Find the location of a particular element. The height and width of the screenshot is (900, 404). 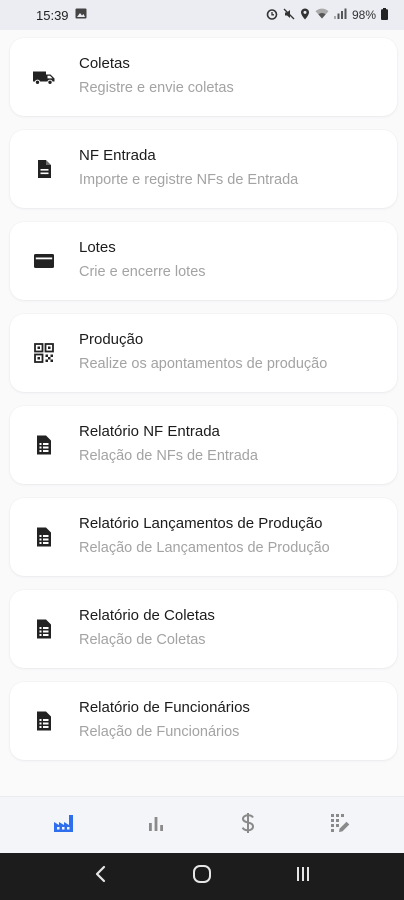

menu-item-title: Relatório NF Entrada is located at coordinates (149, 431).